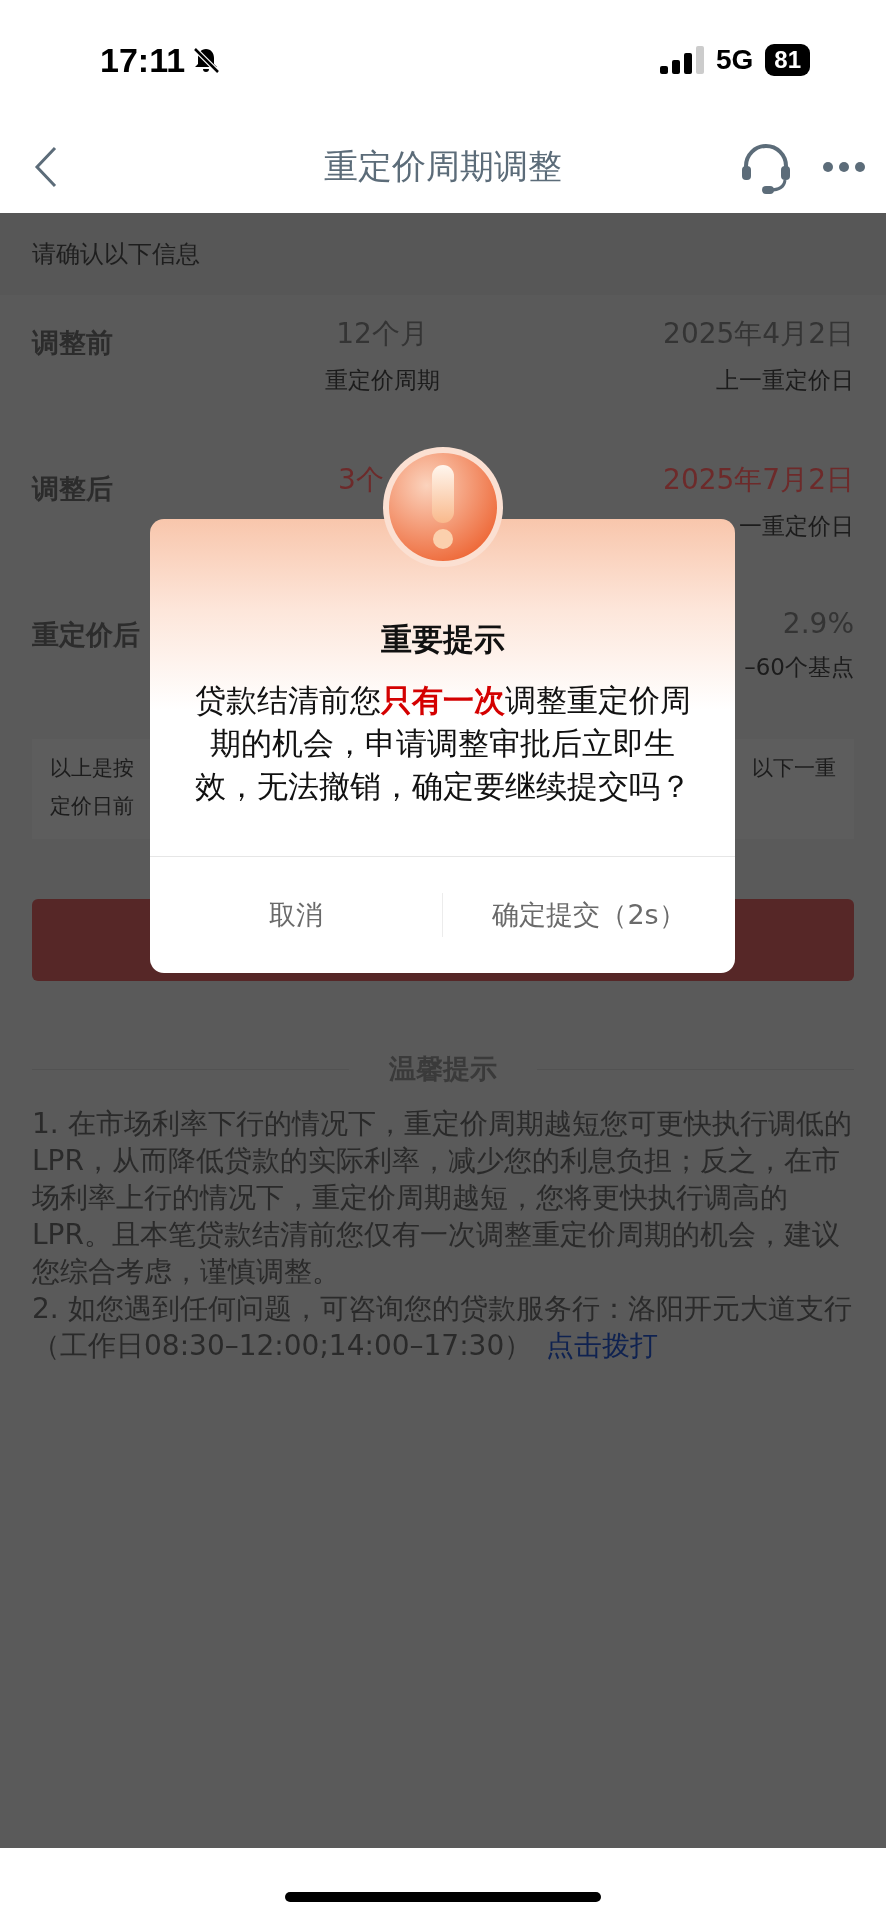 This screenshot has height=1920, width=886. I want to click on period-caption: 重定价周期, so click(382, 380).